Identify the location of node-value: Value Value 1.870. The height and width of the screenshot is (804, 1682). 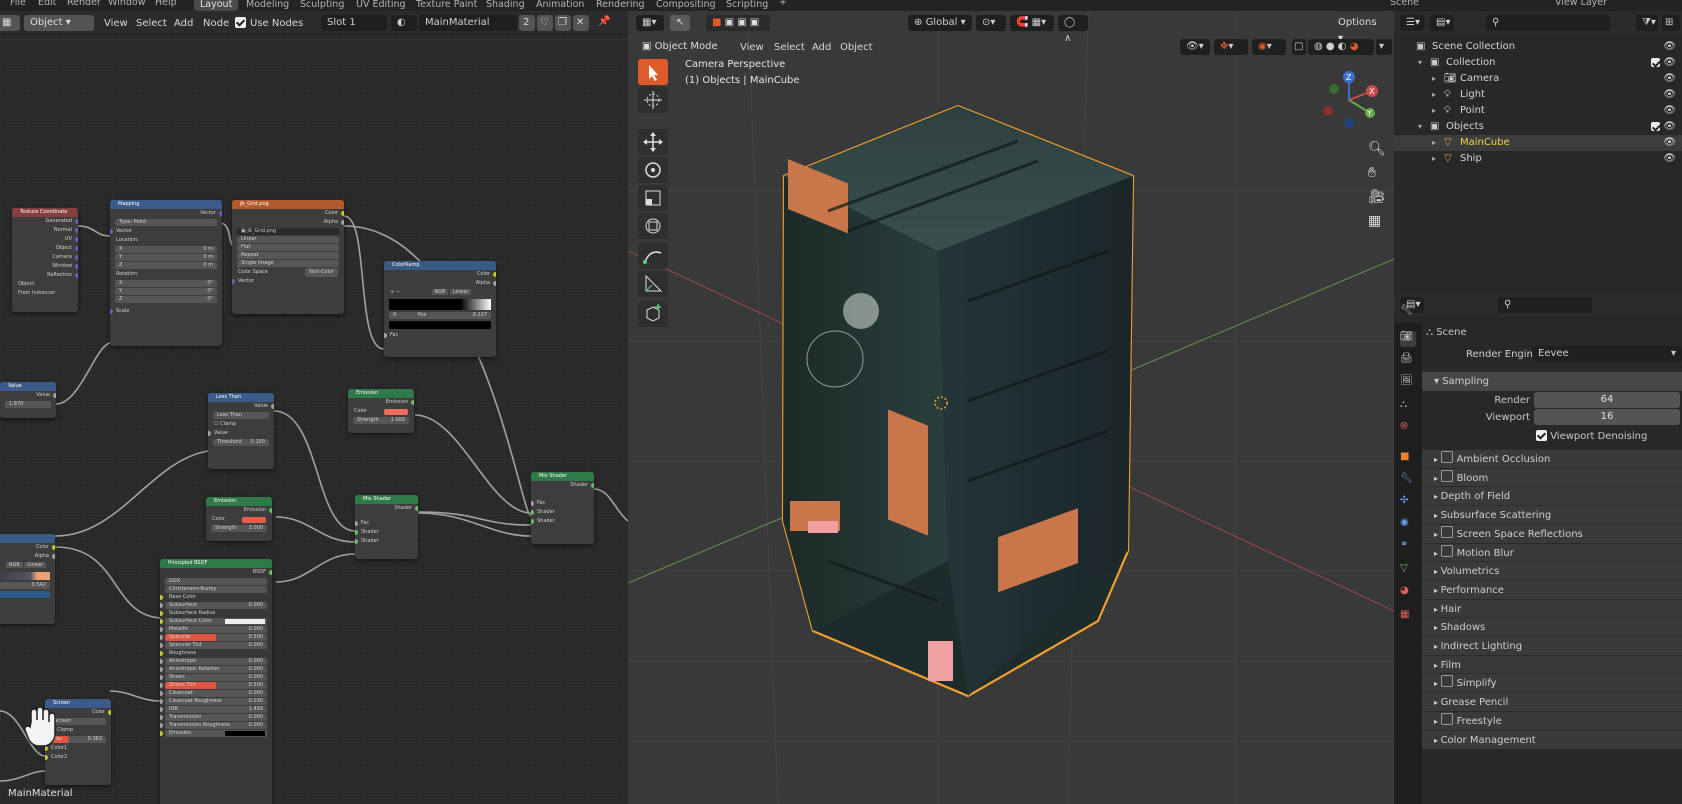
(28, 400).